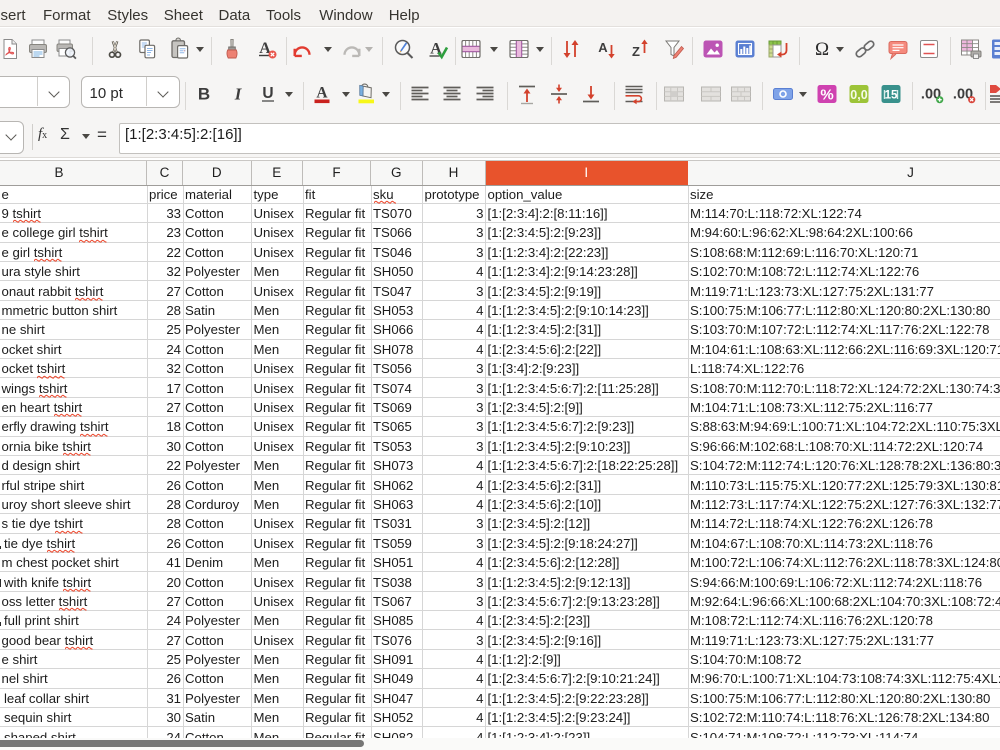 Image resolution: width=1000 pixels, height=750 pixels. Describe the element at coordinates (821, 49) in the screenshot. I see `svg-text: Ω` at that location.